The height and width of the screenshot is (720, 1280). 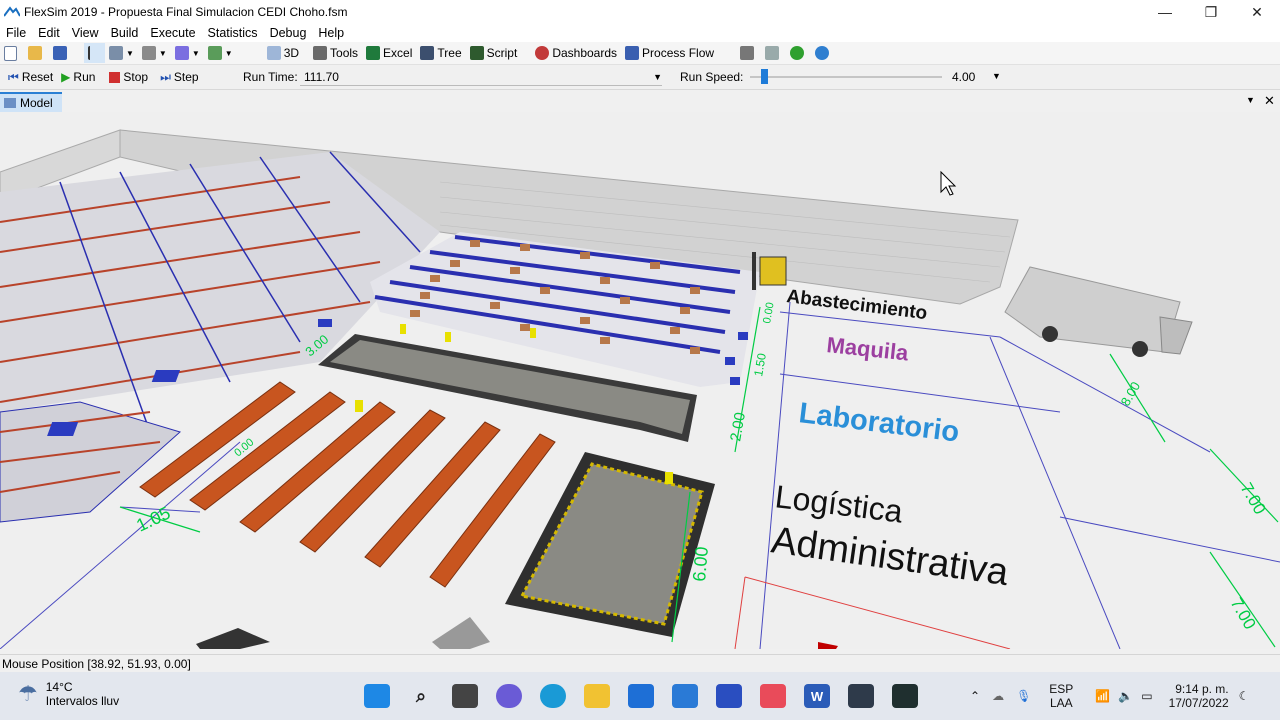 I want to click on excel-label: Excel, so click(x=398, y=53).